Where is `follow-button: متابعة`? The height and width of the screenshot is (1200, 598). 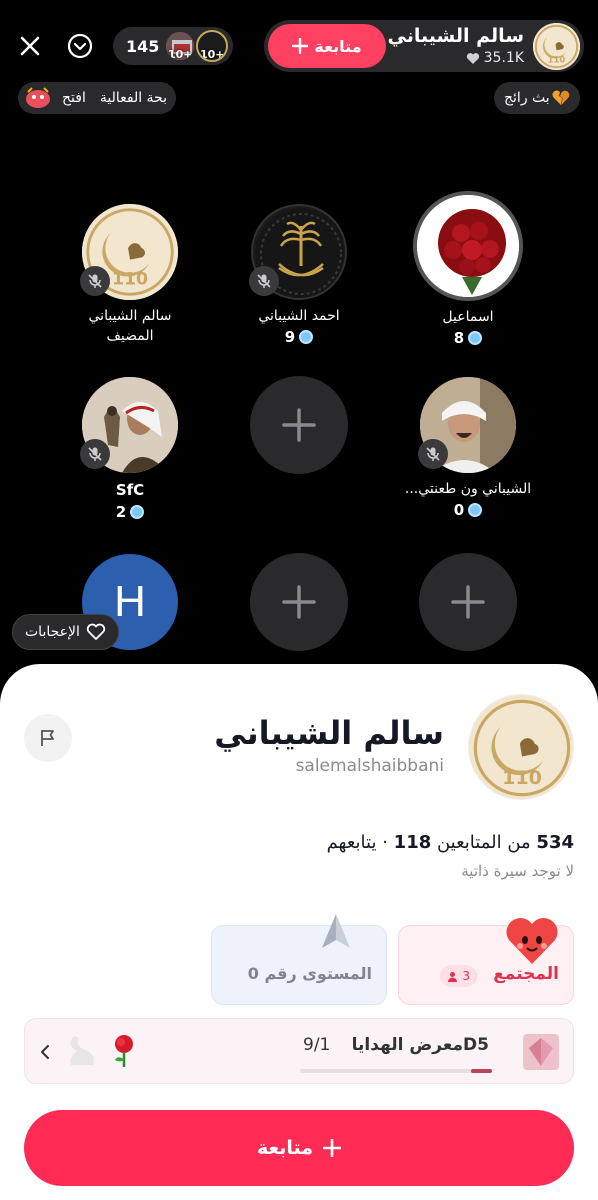 follow-button: متابعة is located at coordinates (299, 1148).